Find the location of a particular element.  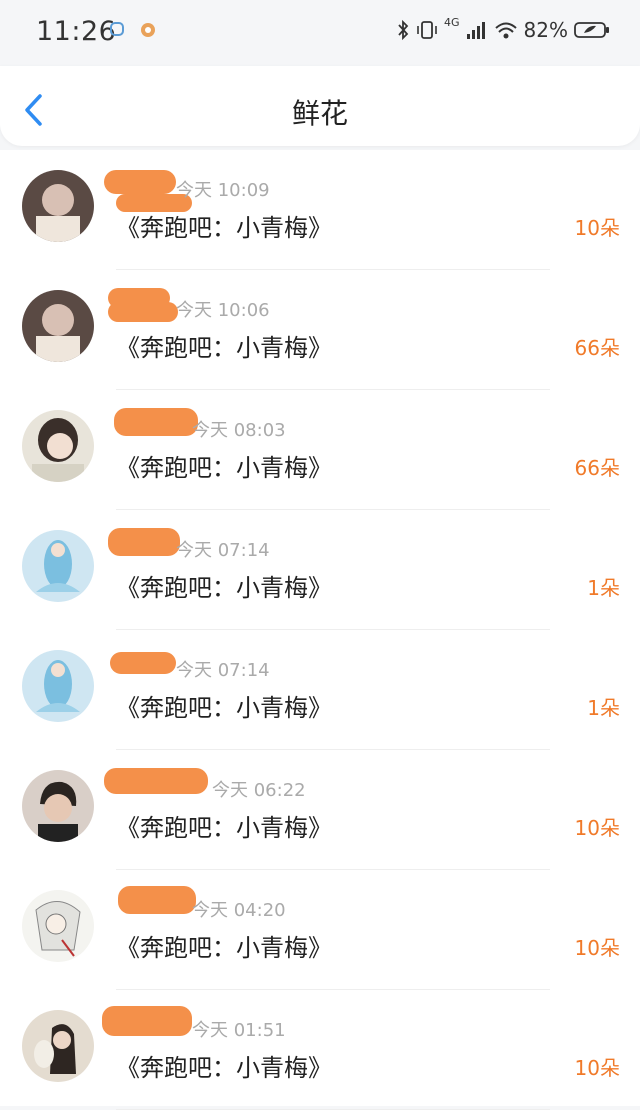

item-time: 今天 04:20 is located at coordinates (239, 910).